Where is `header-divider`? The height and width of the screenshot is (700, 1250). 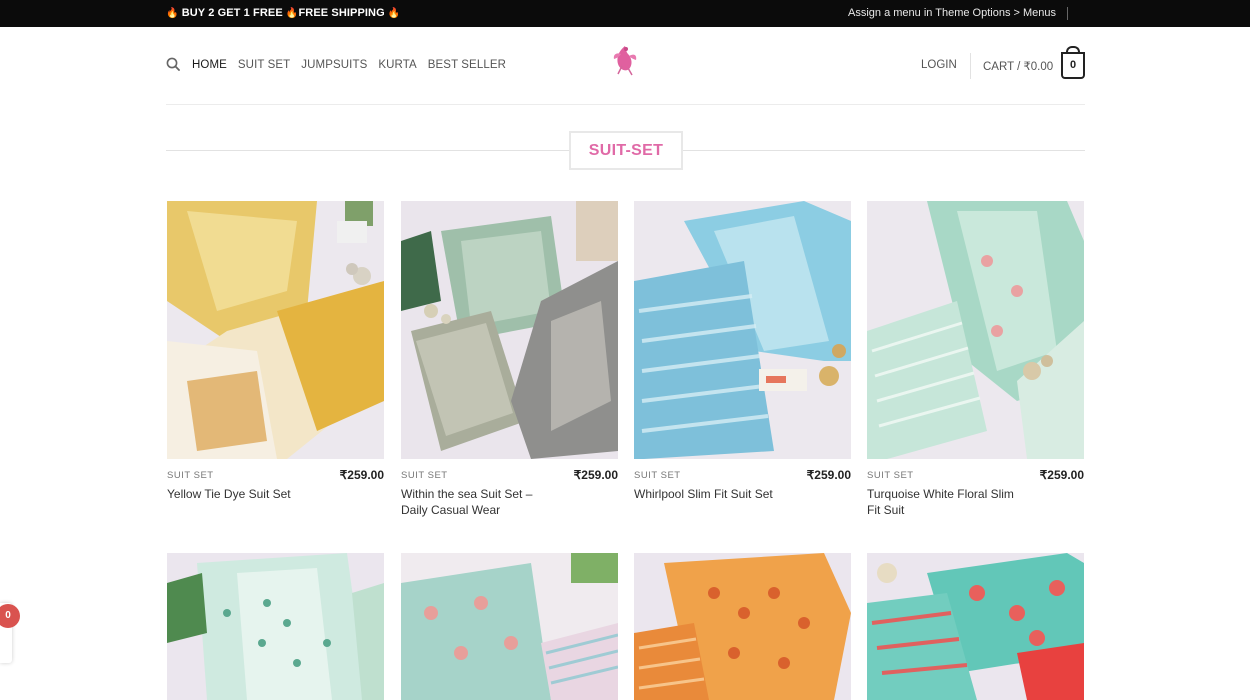 header-divider is located at coordinates (625, 104).